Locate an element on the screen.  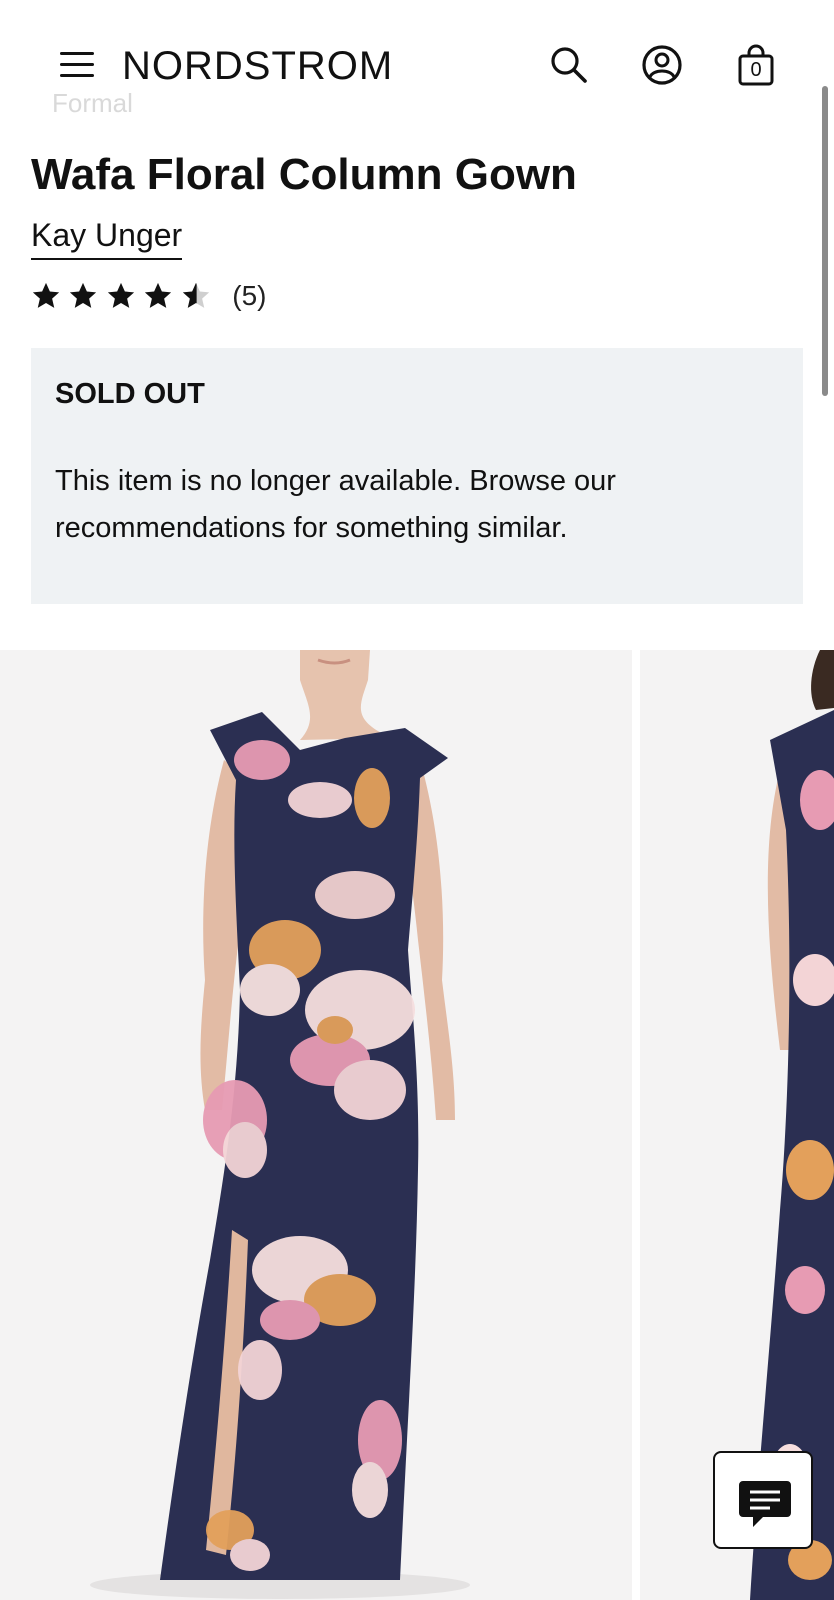
star-rating: (5) is located at coordinates (149, 300).